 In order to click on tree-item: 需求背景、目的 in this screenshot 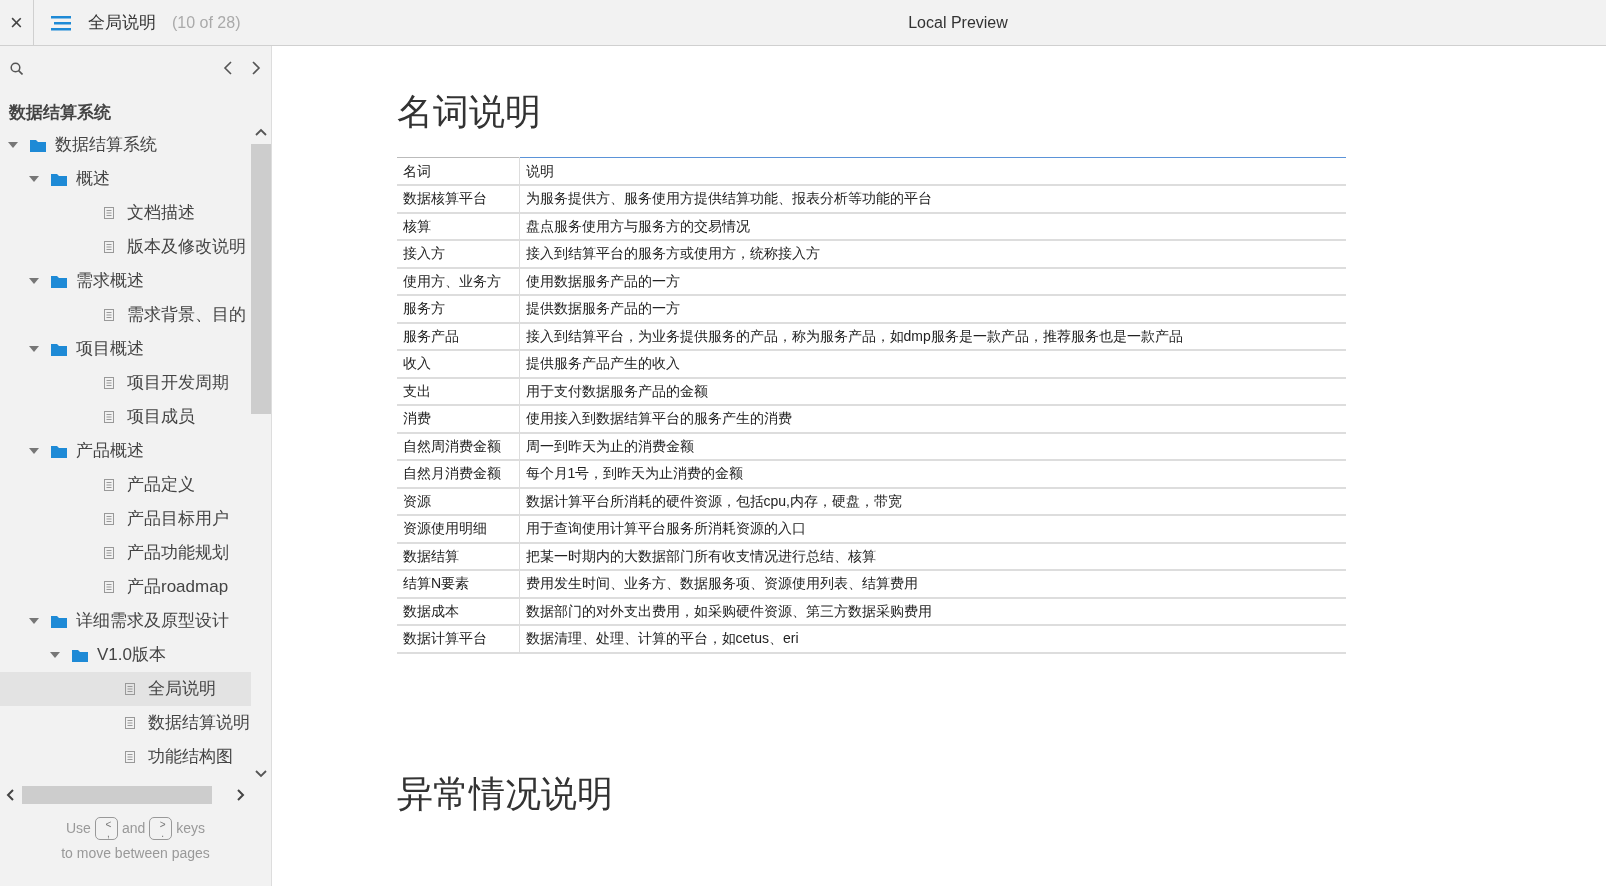, I will do `click(125, 315)`.